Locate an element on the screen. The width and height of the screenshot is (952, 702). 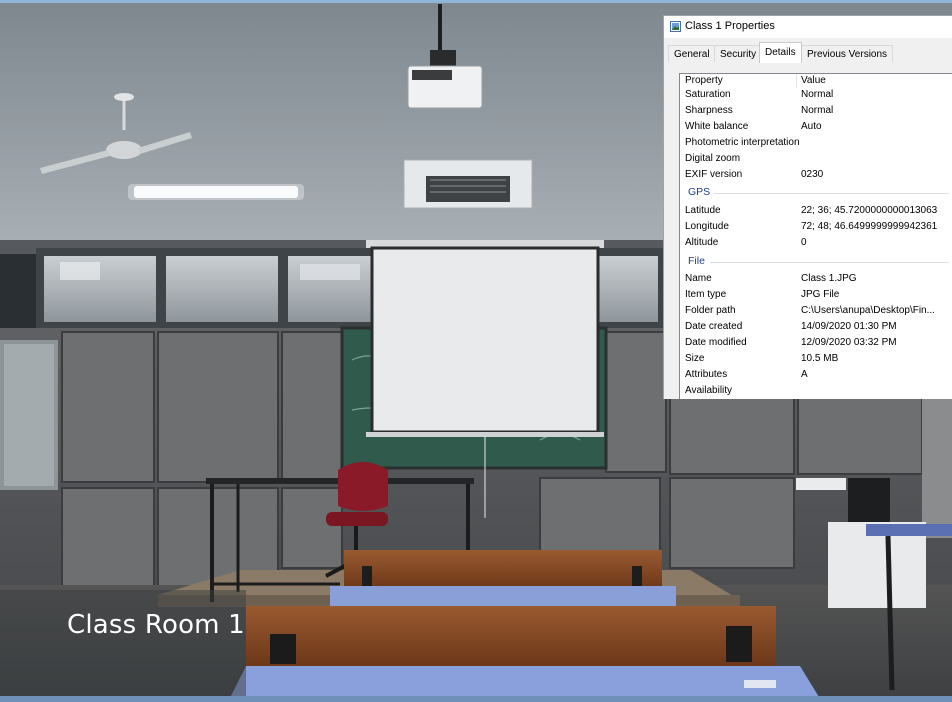
column-header-value: Value is located at coordinates (813, 80).